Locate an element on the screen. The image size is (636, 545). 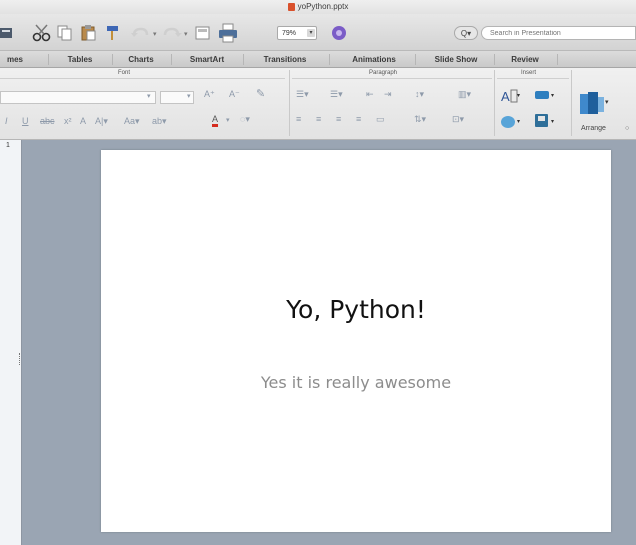
superscript-icon: x² is located at coordinates (68, 121).